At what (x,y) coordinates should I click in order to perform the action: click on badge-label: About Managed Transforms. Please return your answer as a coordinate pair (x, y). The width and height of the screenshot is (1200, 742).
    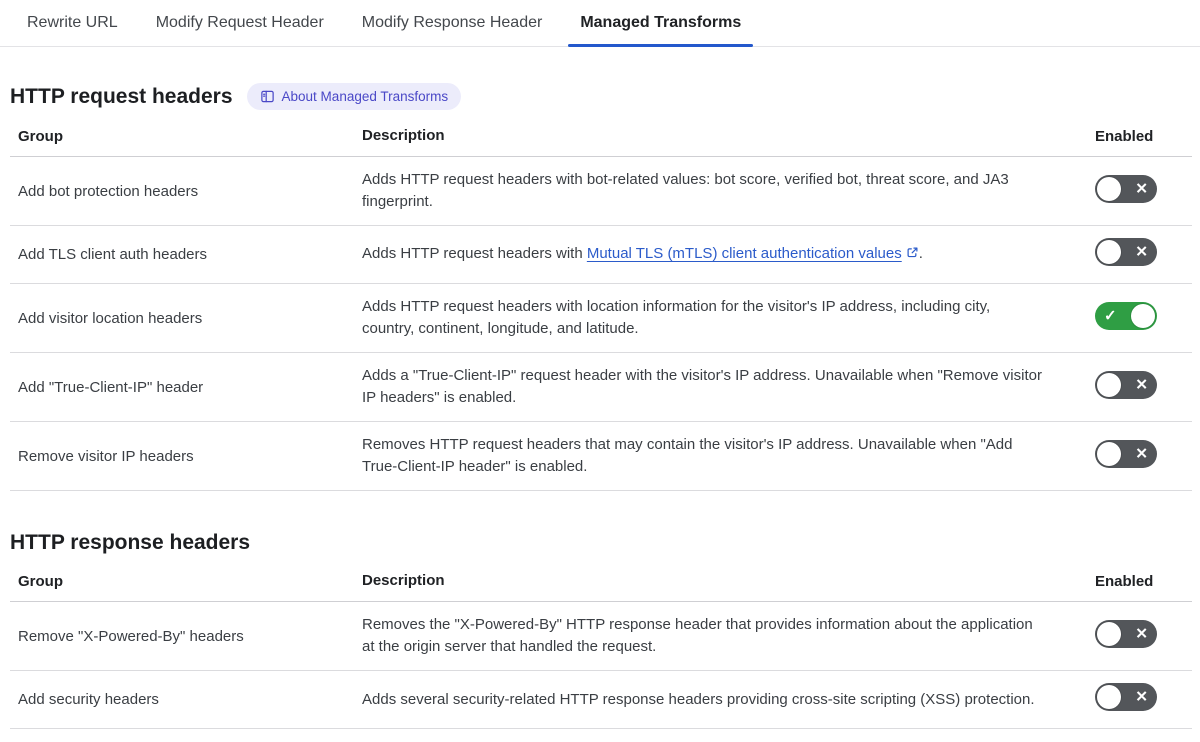
    Looking at the image, I should click on (365, 96).